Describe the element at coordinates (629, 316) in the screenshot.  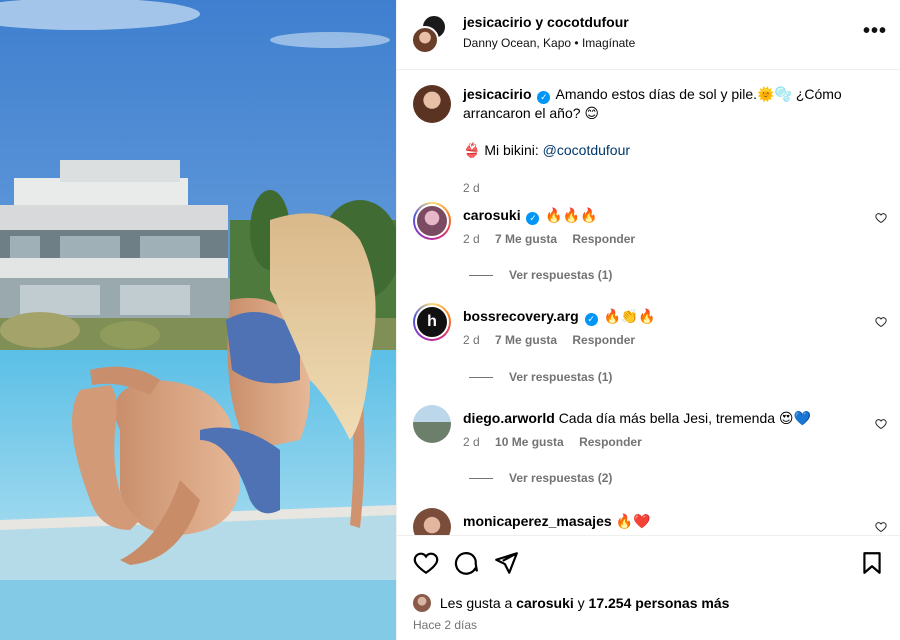
I see `comment-body: 🔥👏🔥` at that location.